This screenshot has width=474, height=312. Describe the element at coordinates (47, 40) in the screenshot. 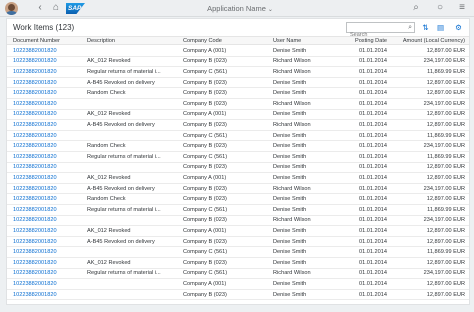

I see `column-header-document-number: Document Number` at that location.